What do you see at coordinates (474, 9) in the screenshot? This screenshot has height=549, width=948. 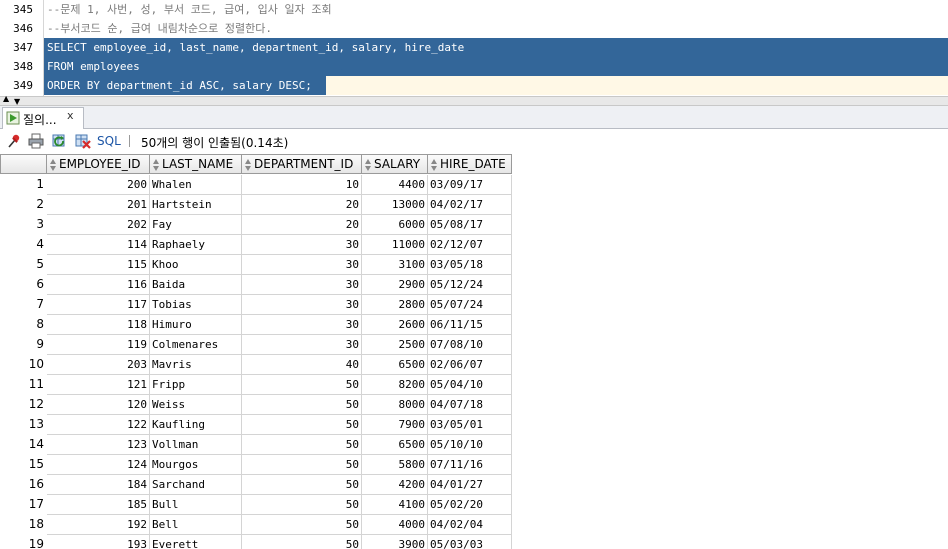 I see `editor-line: 345 --문제 1, 사번, 성, 부서 코드, 급여, 입사 일자 조회` at bounding box center [474, 9].